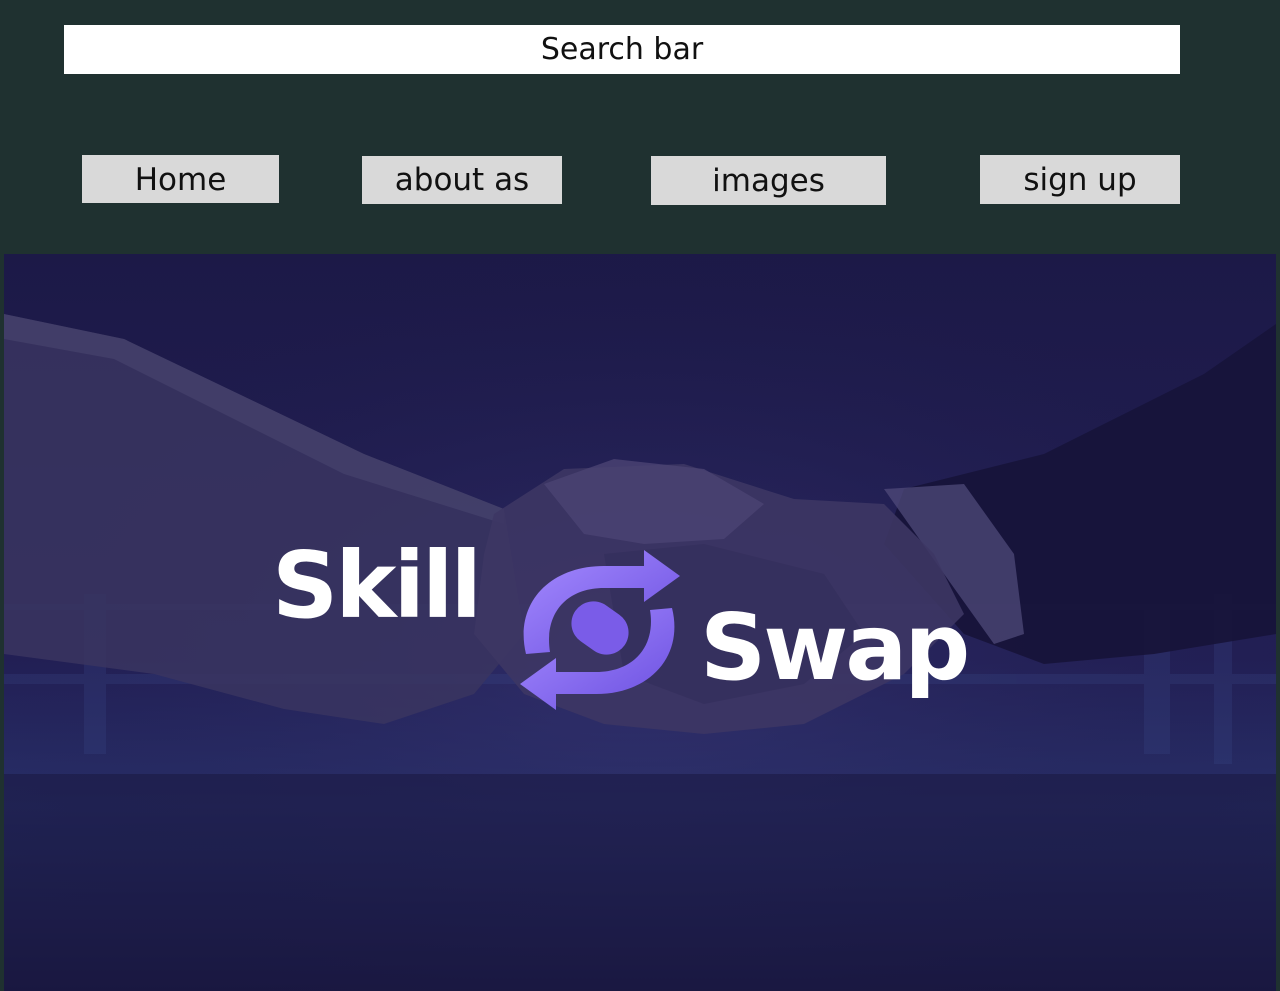 This screenshot has width=1280, height=991. I want to click on nav-images-button: images, so click(768, 180).